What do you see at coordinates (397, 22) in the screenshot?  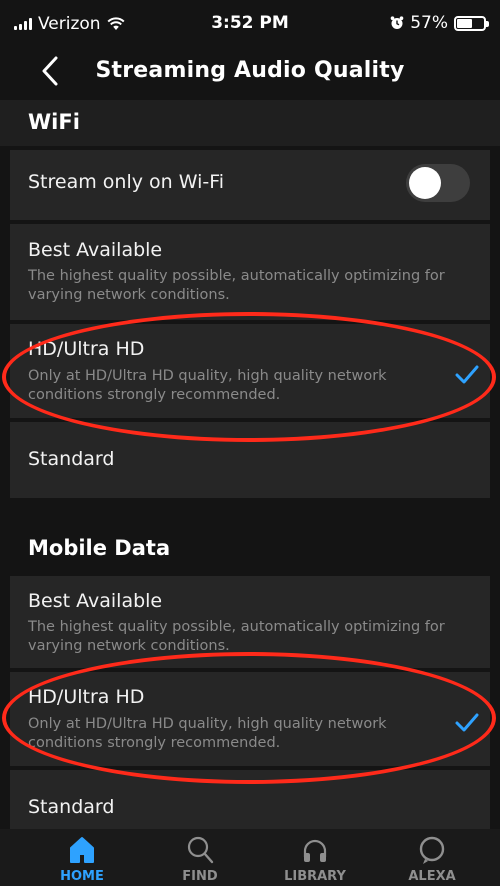 I see `alarm-icon` at bounding box center [397, 22].